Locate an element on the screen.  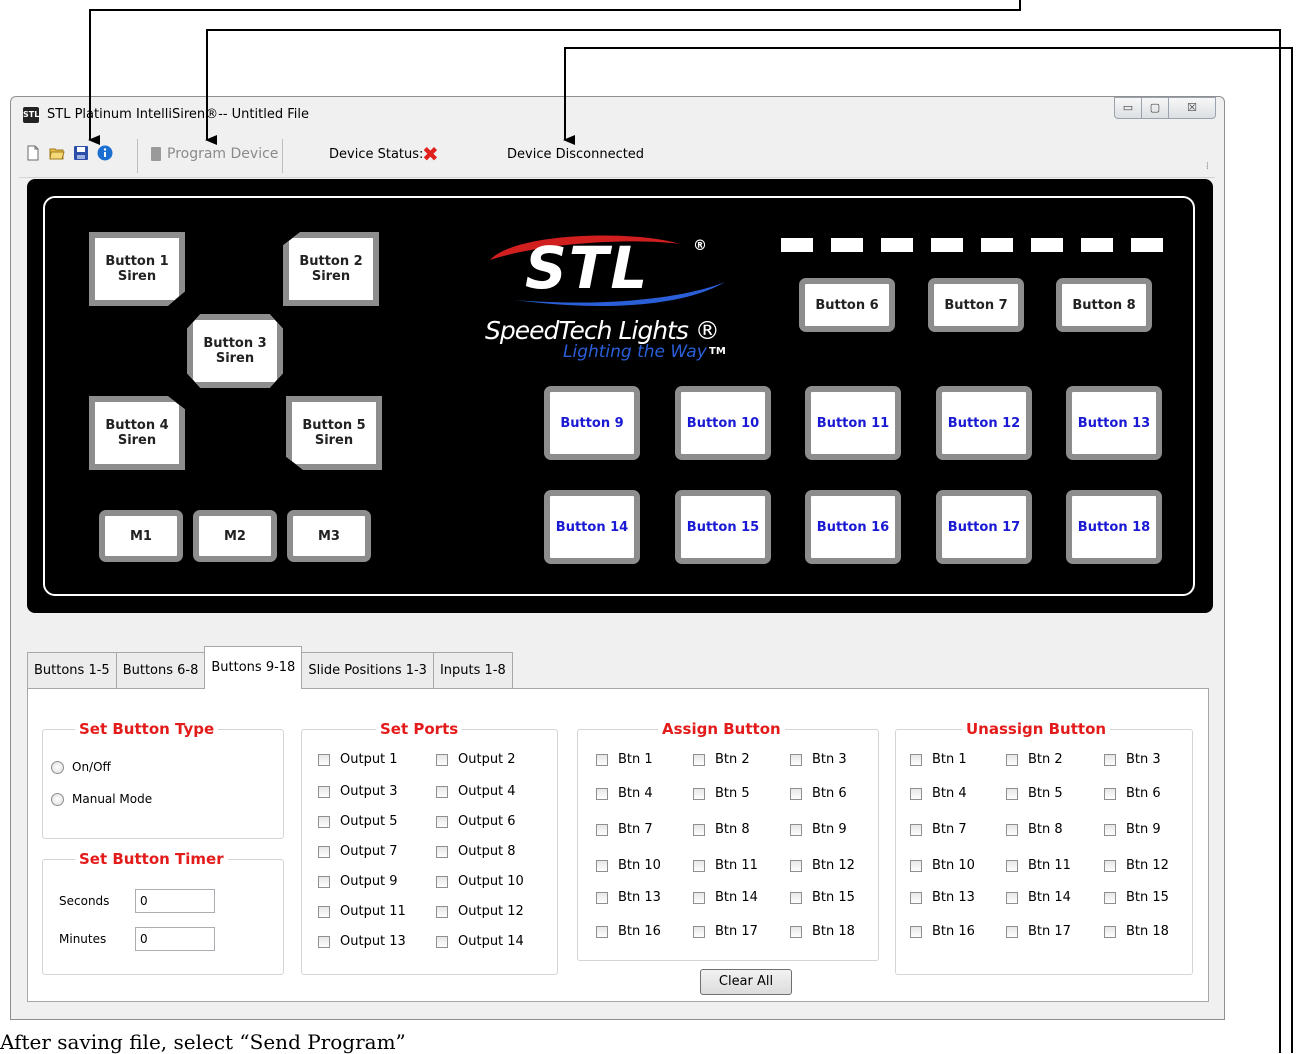
radio-manual-mode: Manual Mode is located at coordinates (101, 799).